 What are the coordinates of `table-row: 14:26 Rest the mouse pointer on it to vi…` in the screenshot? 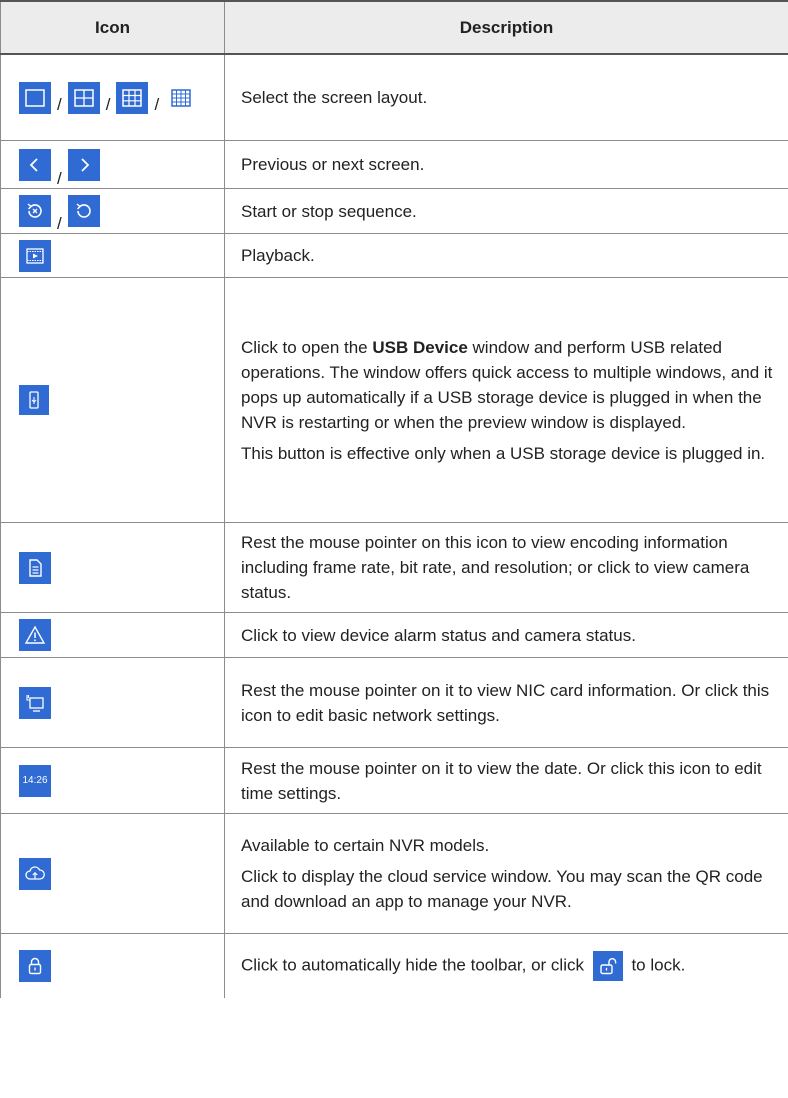 It's located at (394, 781).